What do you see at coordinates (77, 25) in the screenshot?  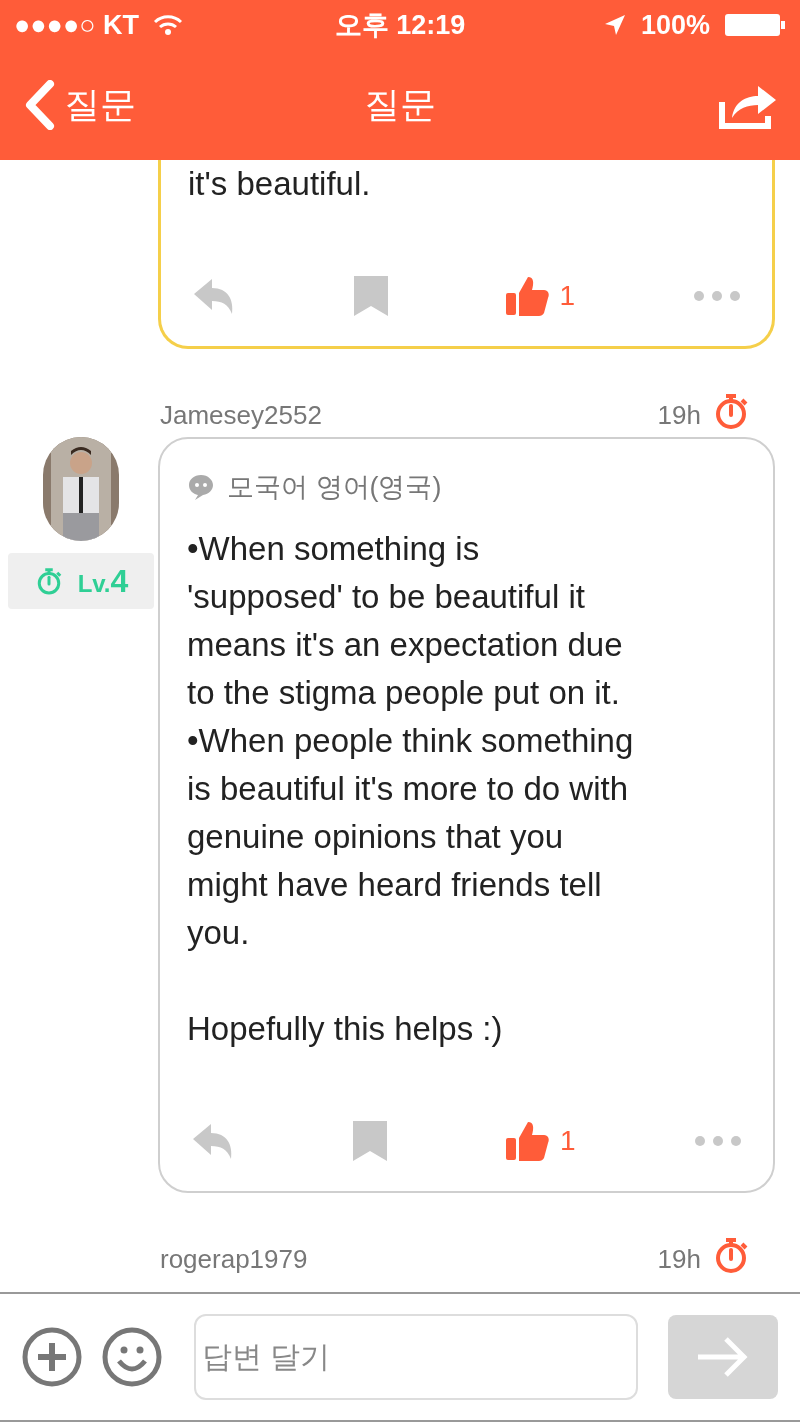 I see `carrier-label: ●●●●○ KT` at bounding box center [77, 25].